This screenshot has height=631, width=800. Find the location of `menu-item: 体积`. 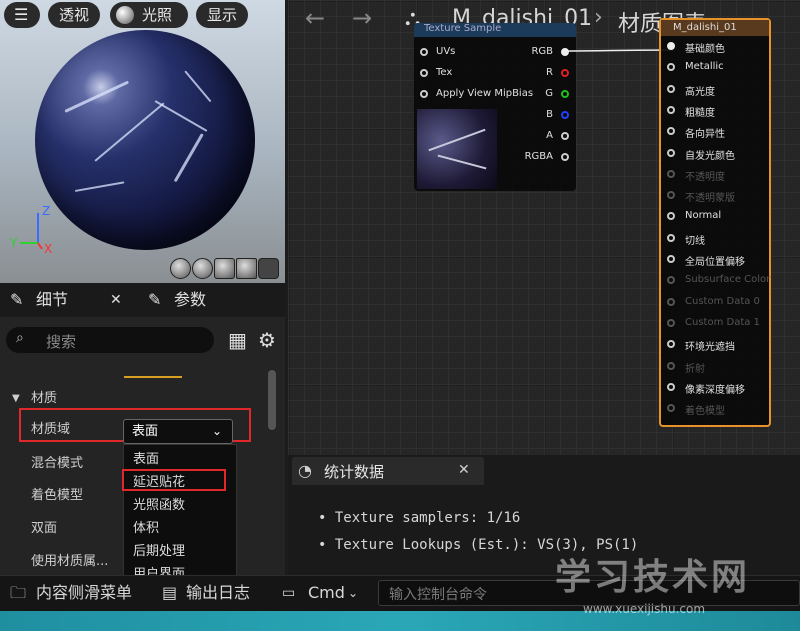

menu-item: 体积 is located at coordinates (146, 526).